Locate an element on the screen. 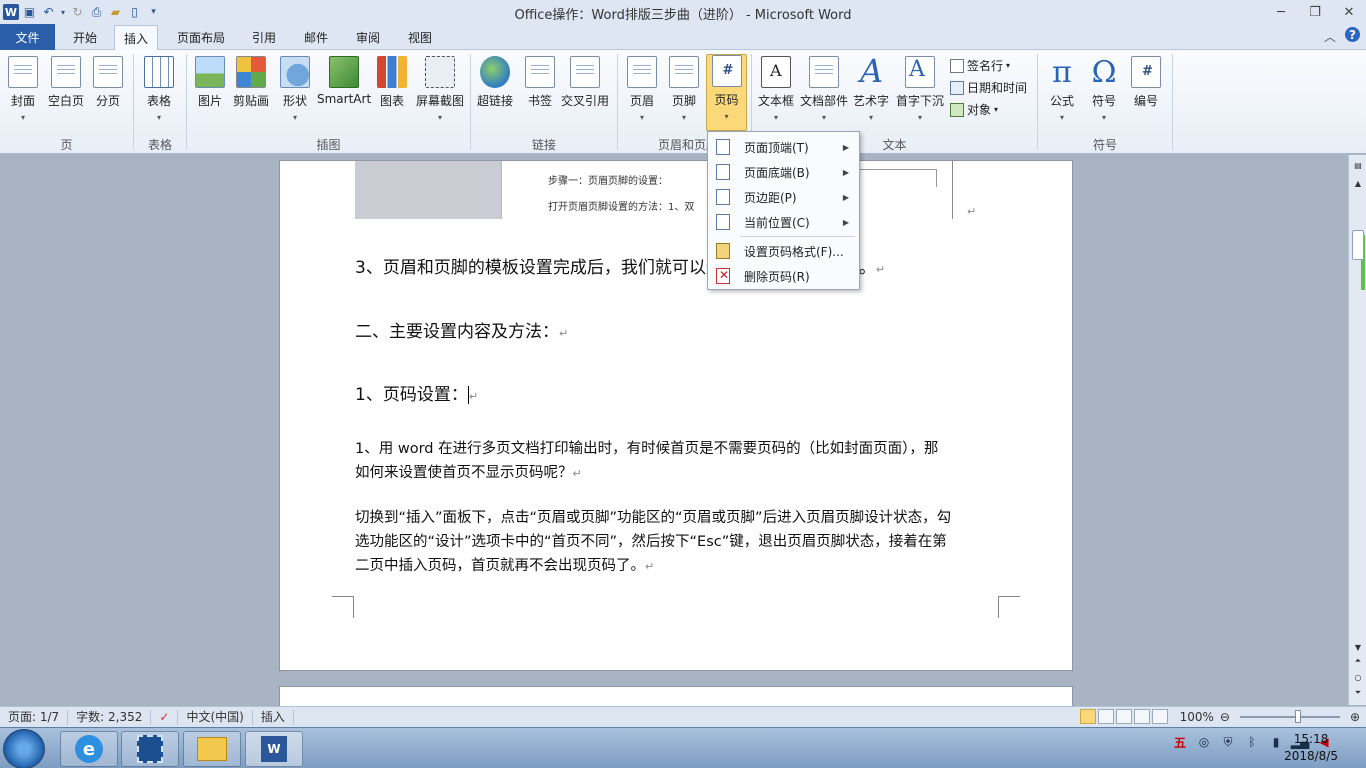 This screenshot has height=768, width=1366. menu-item-page-margins: 页边距(P) ▶ is located at coordinates (783, 197).